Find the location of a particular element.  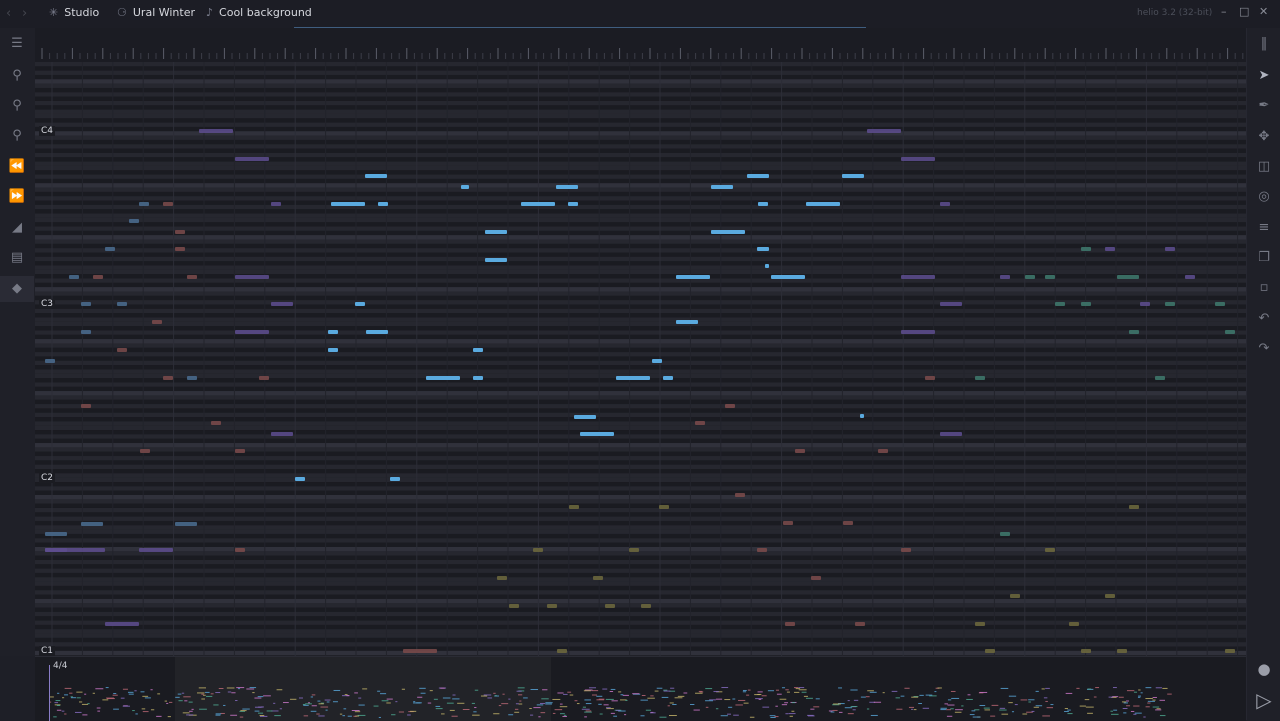

redo-icon: ↷ is located at coordinates (1263, 348).